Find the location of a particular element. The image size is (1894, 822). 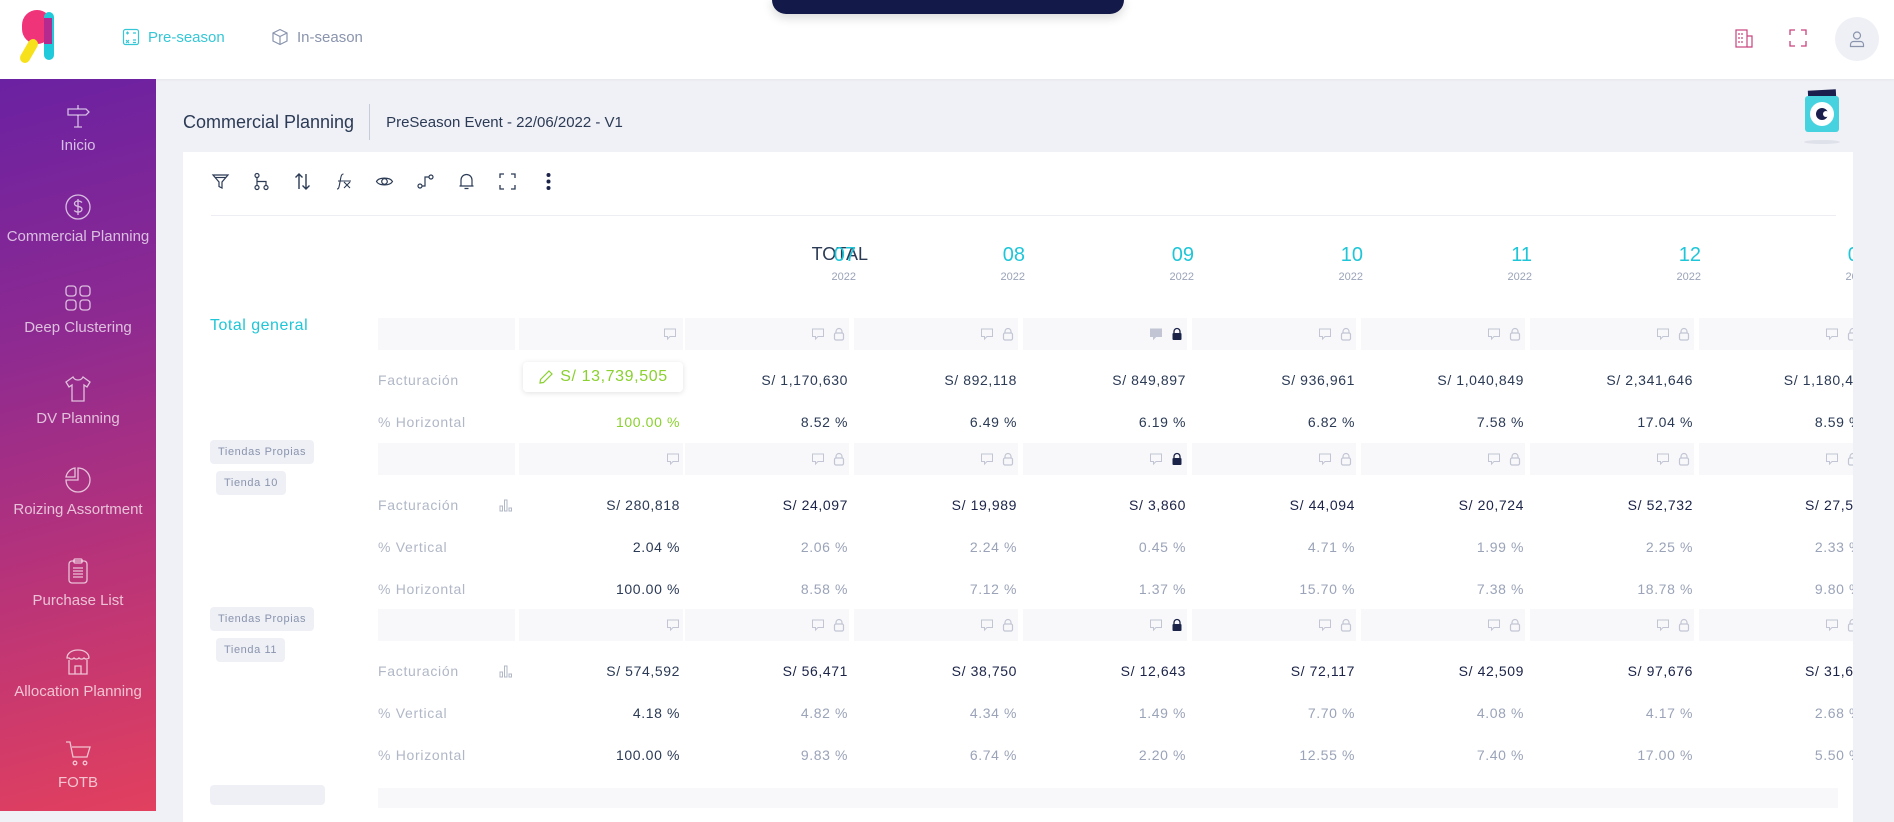

value-cell: S/ 20,724 is located at coordinates (1444, 505).